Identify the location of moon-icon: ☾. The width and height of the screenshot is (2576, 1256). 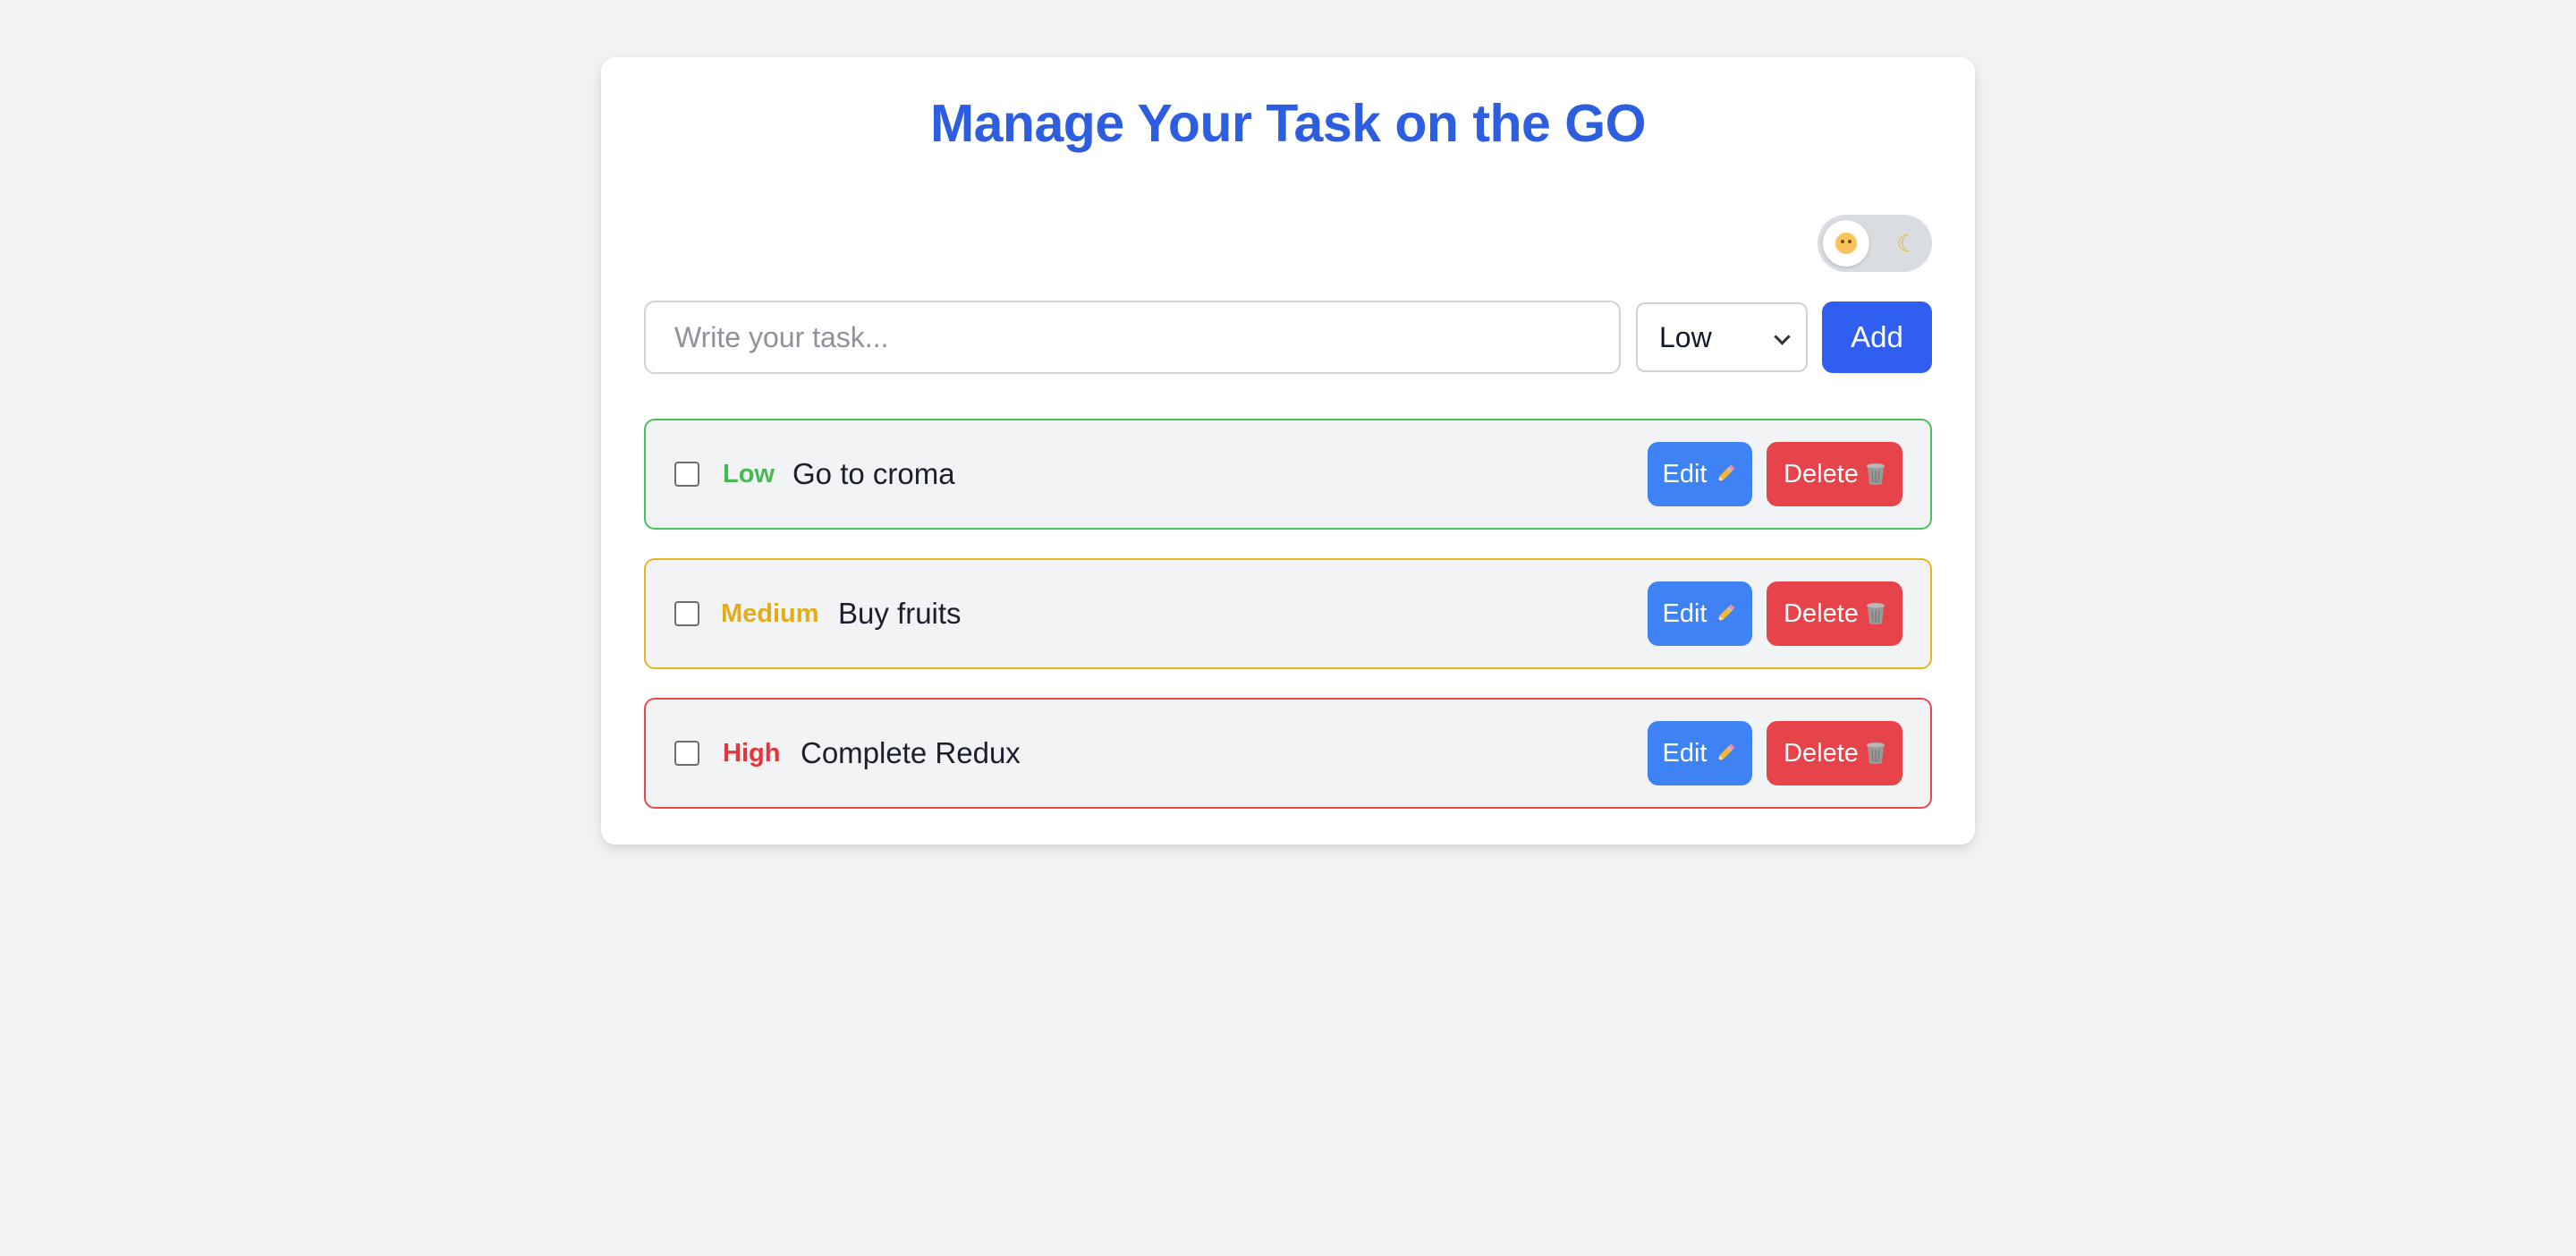
(1907, 244).